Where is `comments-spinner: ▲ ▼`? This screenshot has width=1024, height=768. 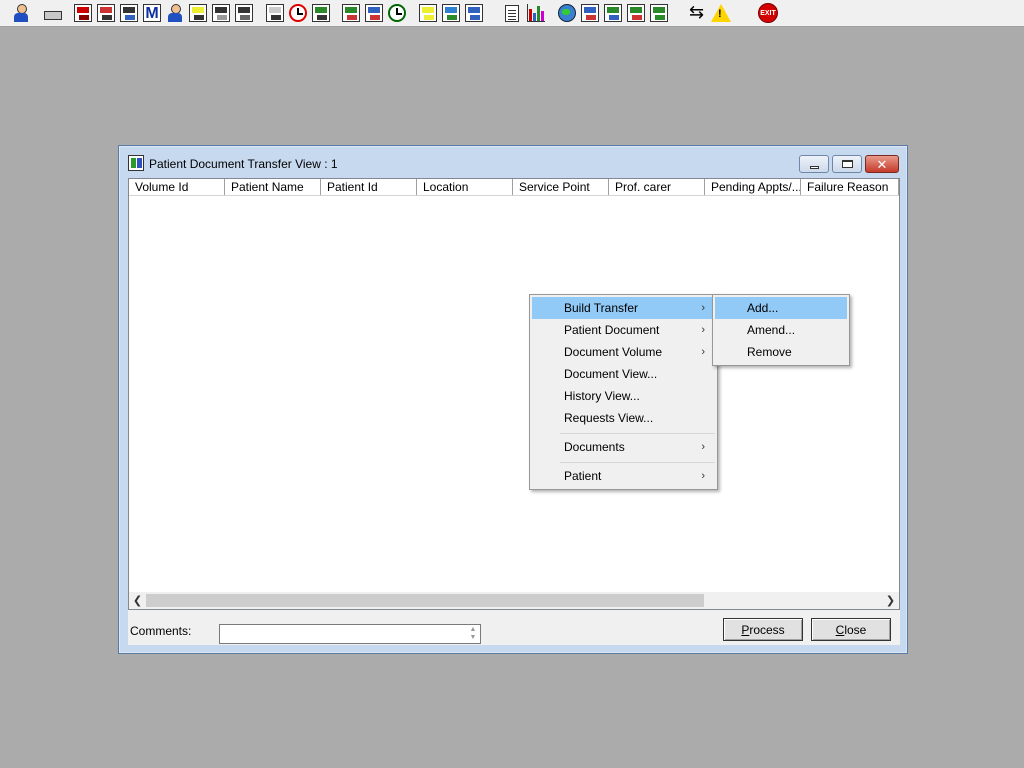 comments-spinner: ▲ ▼ is located at coordinates (473, 634).